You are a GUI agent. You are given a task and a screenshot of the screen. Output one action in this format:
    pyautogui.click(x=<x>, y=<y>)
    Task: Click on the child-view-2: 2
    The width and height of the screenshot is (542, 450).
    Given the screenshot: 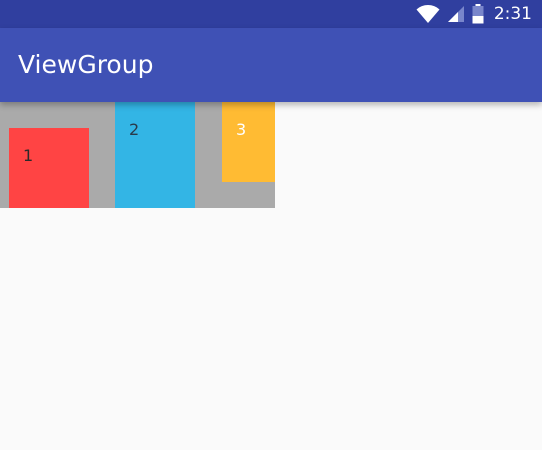 What is the action you would take?
    pyautogui.click(x=155, y=155)
    